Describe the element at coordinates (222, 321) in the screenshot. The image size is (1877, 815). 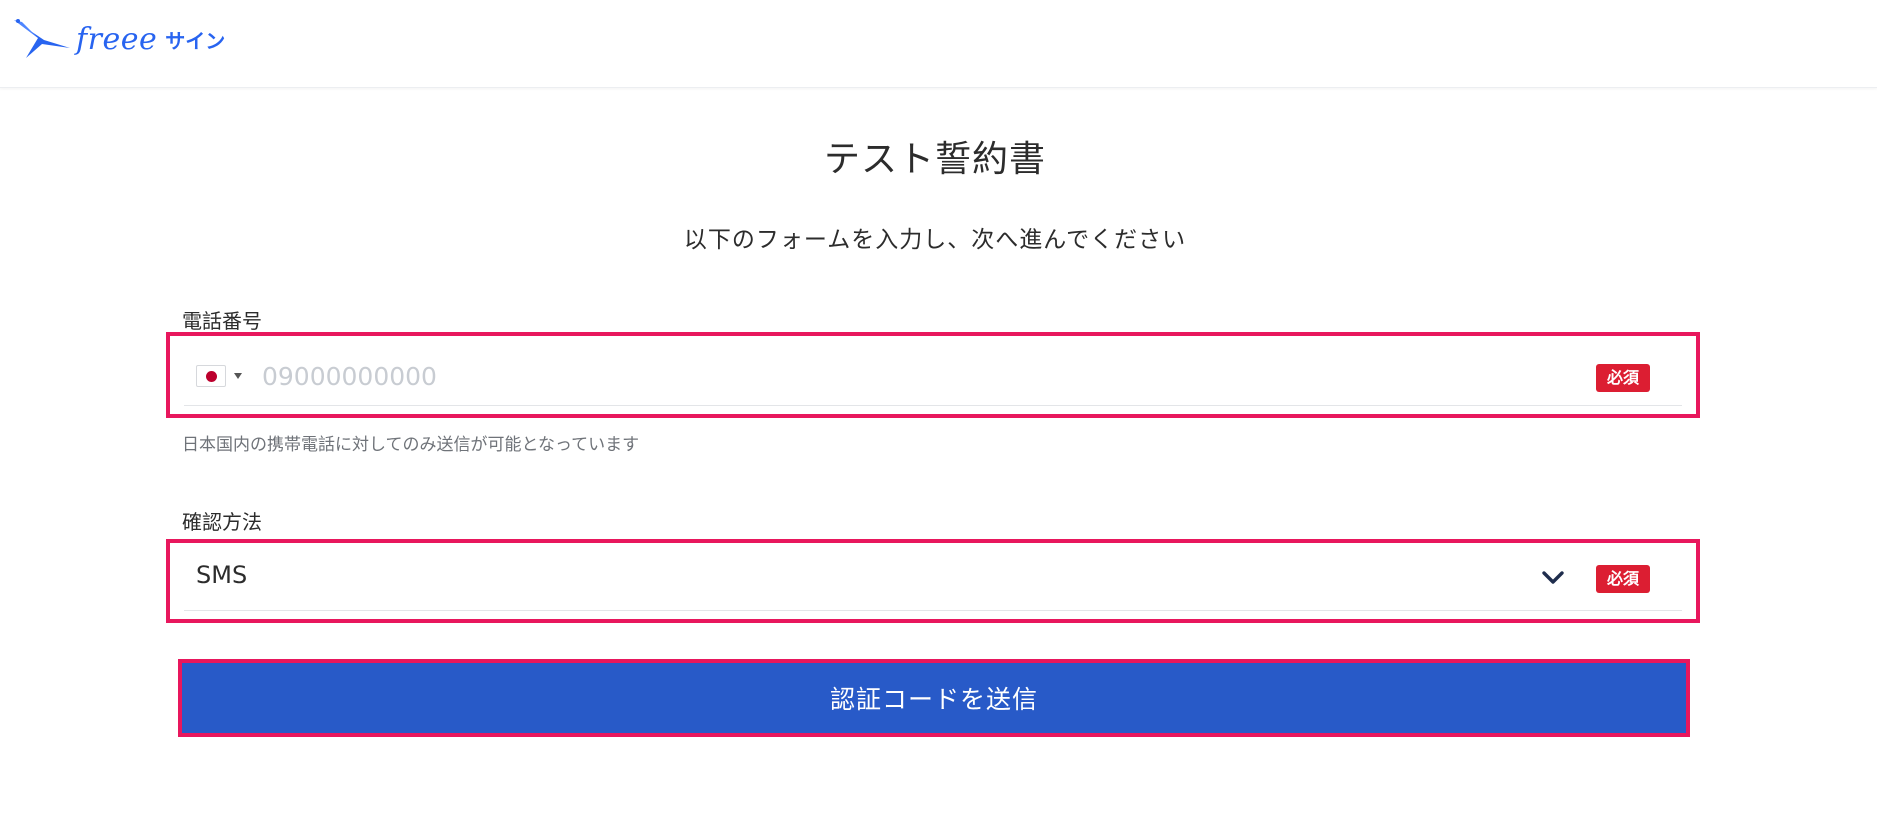
I see `phone-field-label: 電話番号` at that location.